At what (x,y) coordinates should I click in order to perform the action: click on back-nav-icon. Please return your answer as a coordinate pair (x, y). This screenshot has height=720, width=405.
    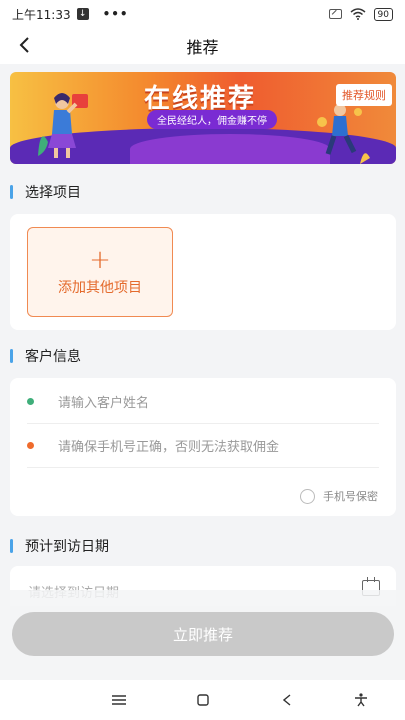
    Looking at the image, I should click on (287, 700).